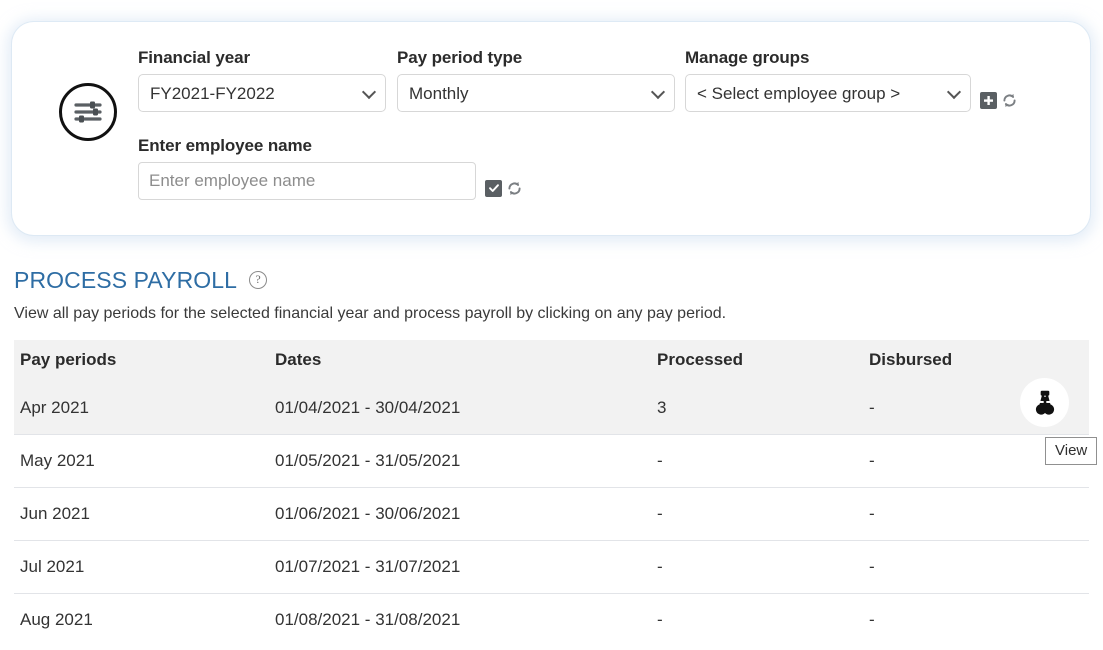  Describe the element at coordinates (141, 461) in the screenshot. I see `cell-pay-period: May 2021` at that location.